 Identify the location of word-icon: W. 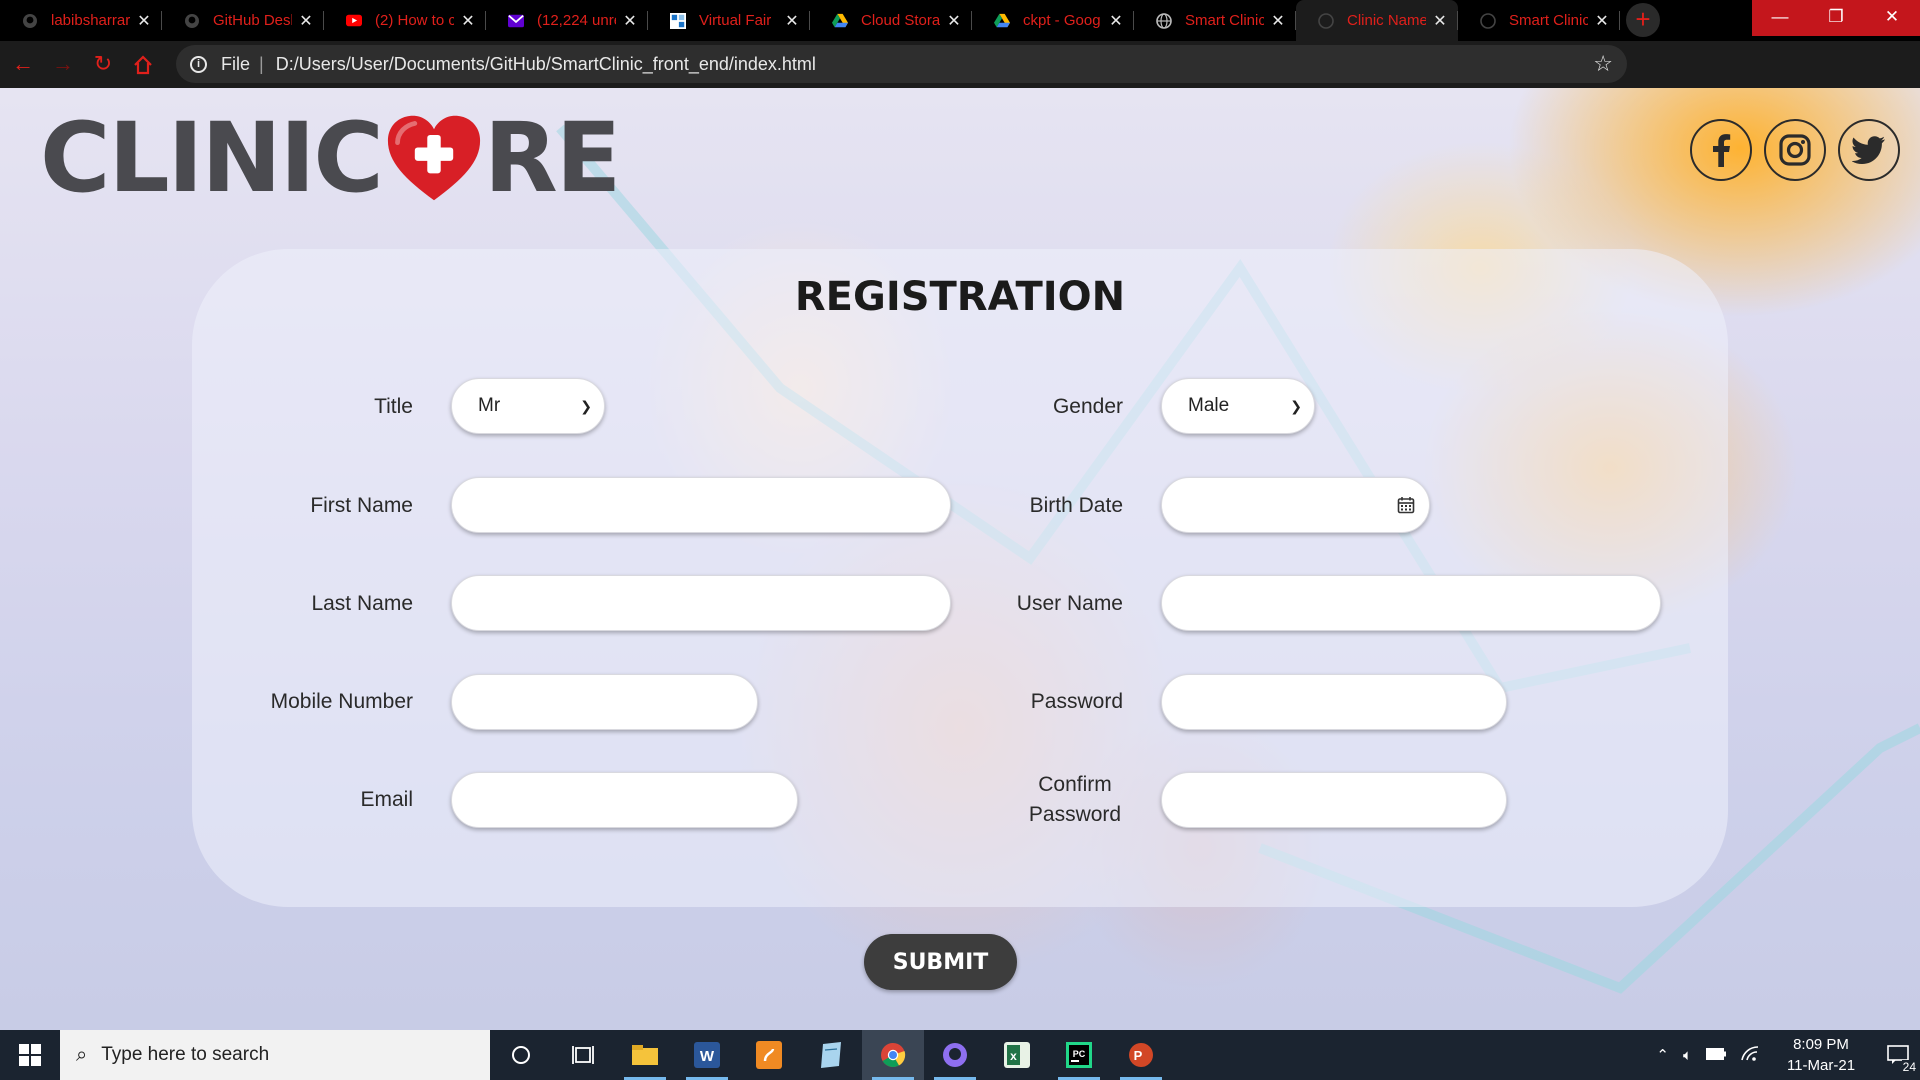
(707, 1055).